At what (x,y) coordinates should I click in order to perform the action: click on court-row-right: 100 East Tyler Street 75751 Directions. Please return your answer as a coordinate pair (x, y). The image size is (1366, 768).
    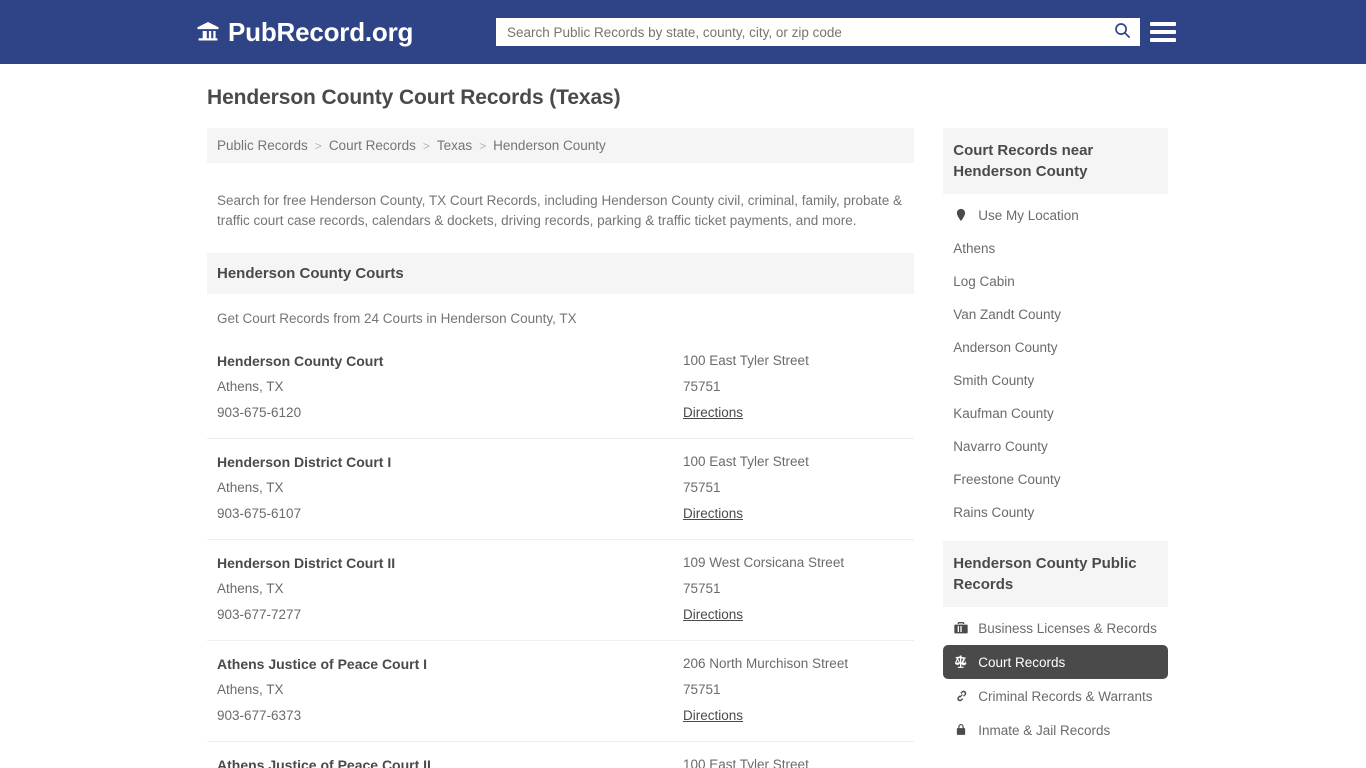
    Looking at the image, I should click on (793, 488).